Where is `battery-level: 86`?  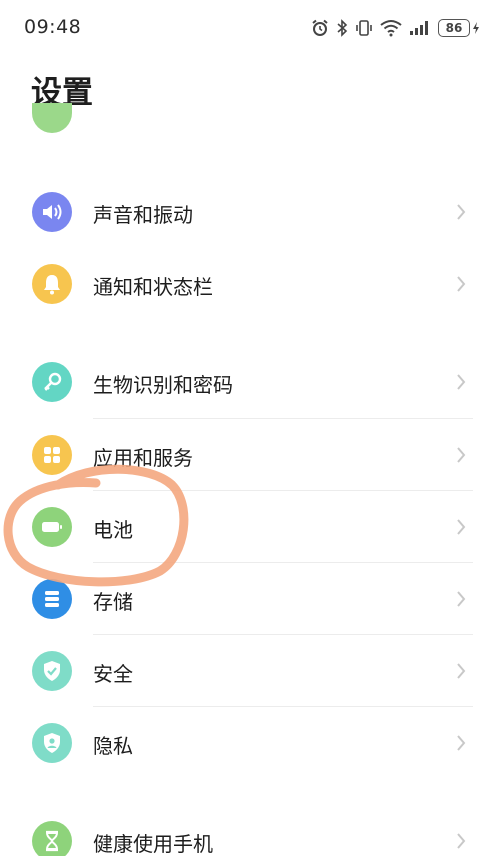 battery-level: 86 is located at coordinates (454, 28).